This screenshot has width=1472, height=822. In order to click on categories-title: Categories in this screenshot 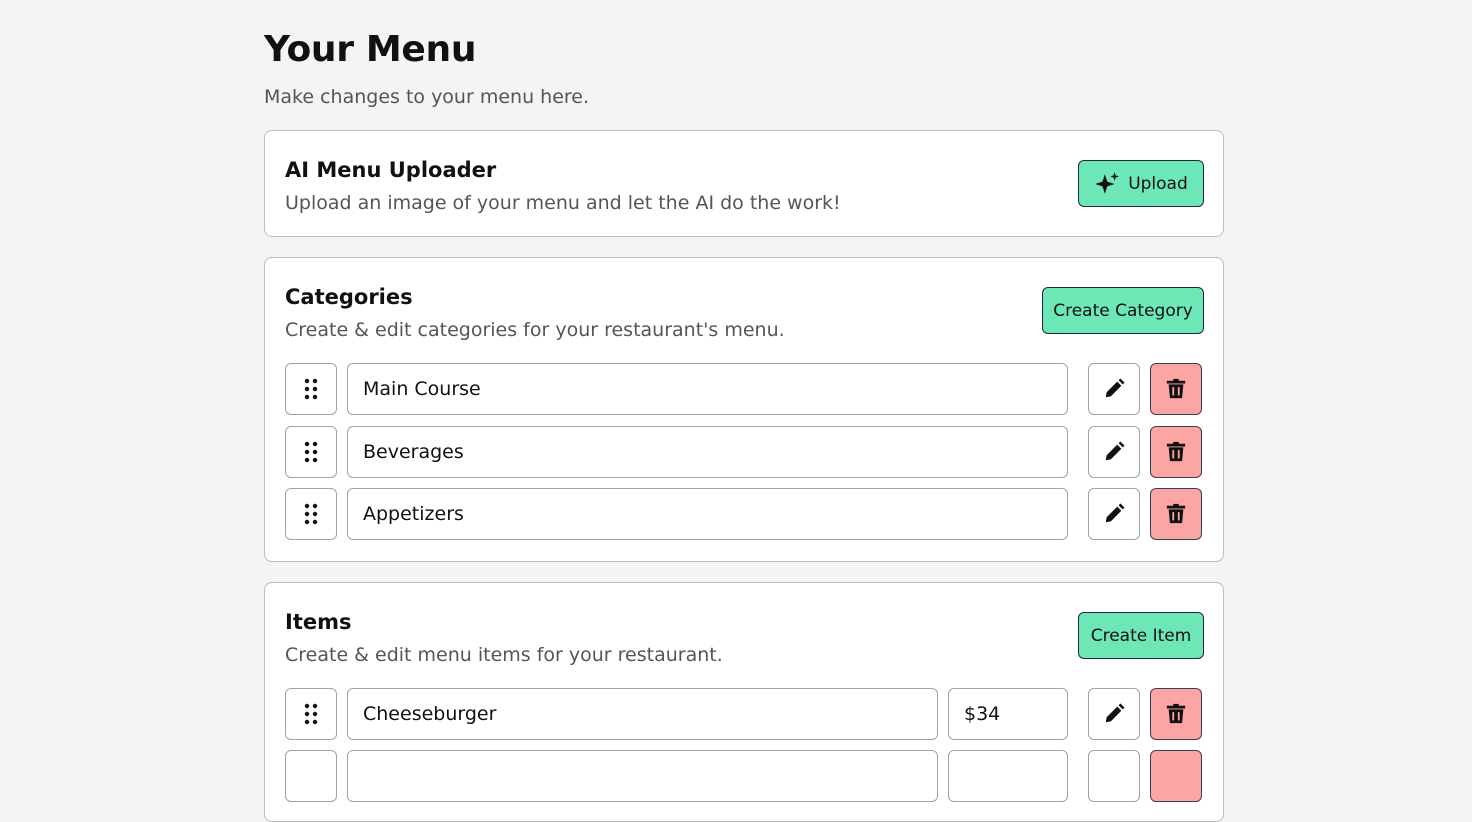, I will do `click(349, 297)`.